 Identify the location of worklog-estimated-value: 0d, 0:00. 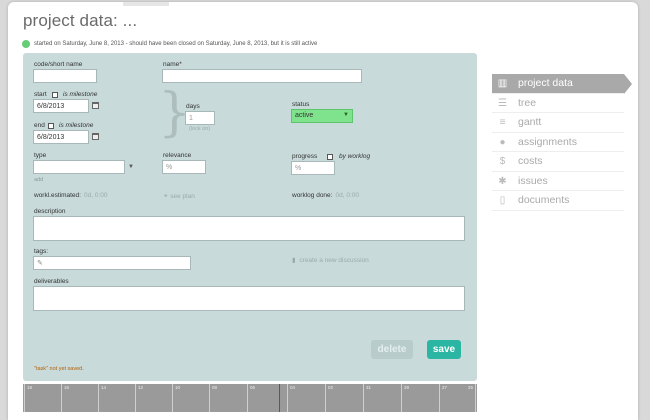
(95, 195).